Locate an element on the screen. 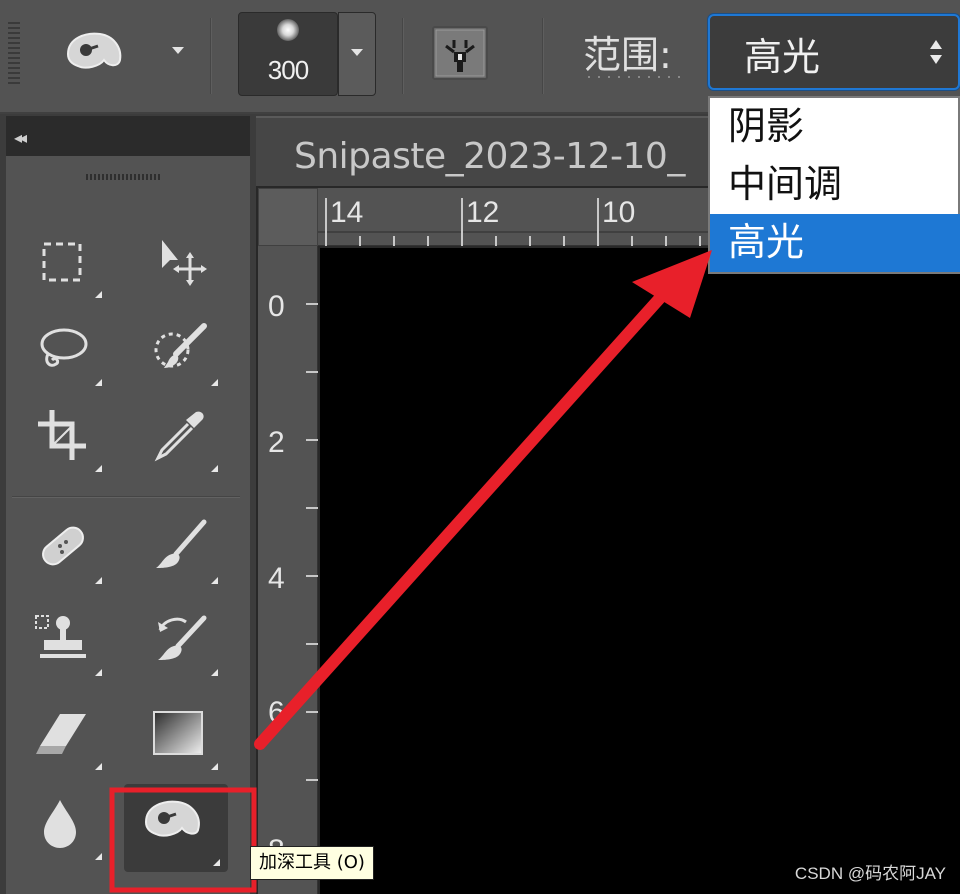 This screenshot has width=960, height=894. tool-tooltip: 加深工具 (O) is located at coordinates (312, 863).